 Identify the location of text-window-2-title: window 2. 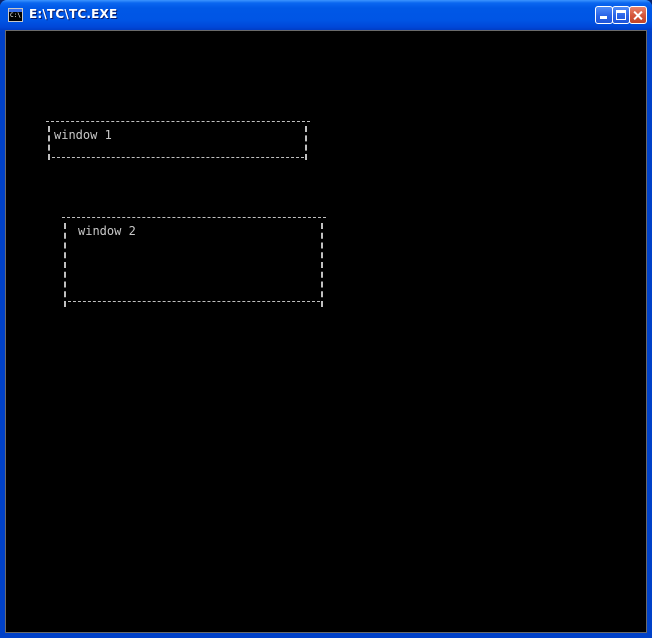
(107, 231).